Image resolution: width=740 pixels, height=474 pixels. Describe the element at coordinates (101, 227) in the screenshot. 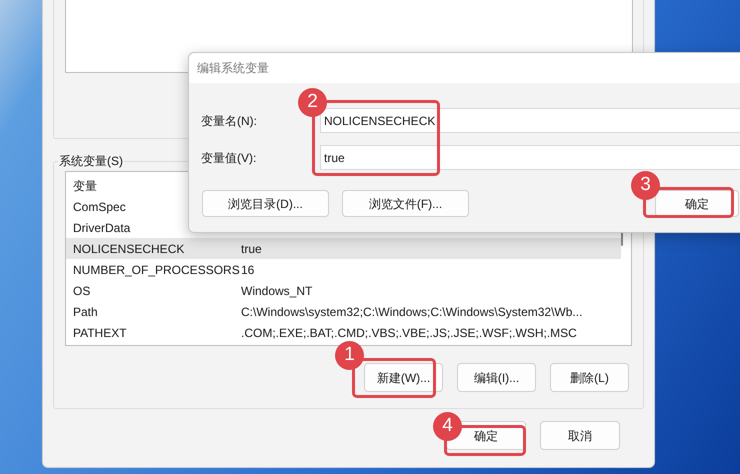

I see `table-cell: DriverData` at that location.